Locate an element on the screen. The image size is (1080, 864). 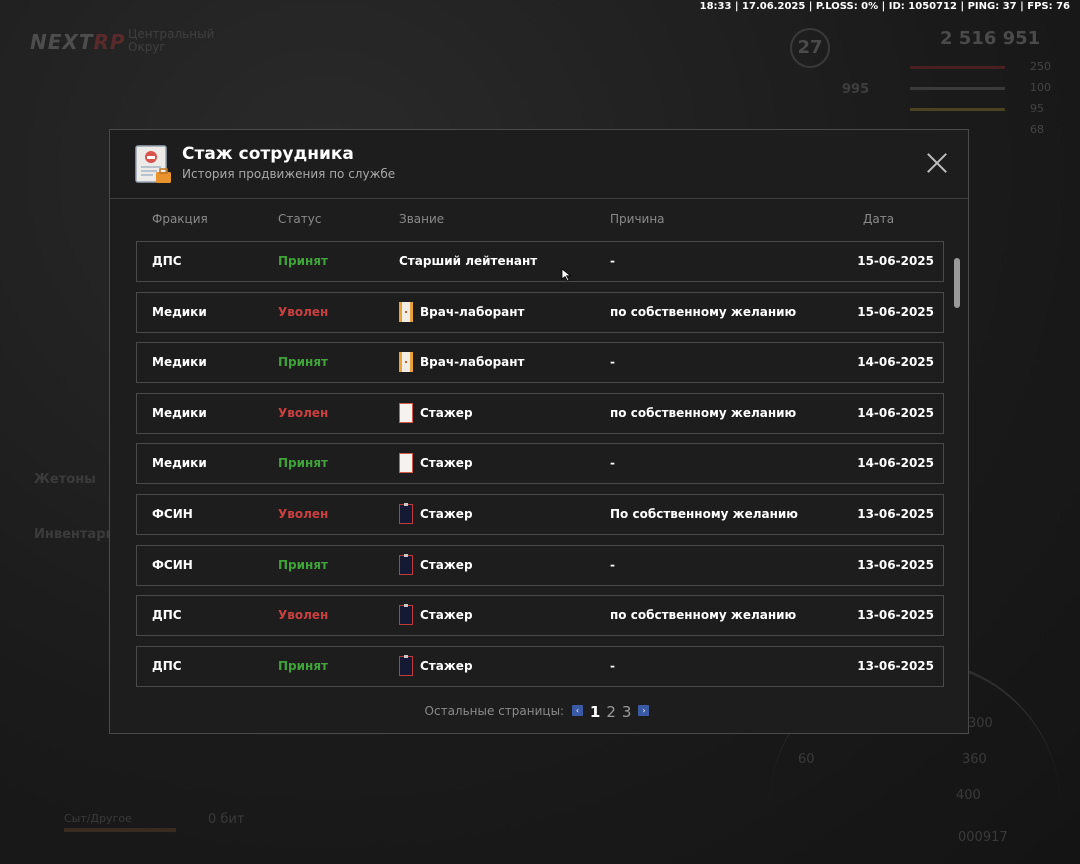
speed-tick: 360 is located at coordinates (974, 759).